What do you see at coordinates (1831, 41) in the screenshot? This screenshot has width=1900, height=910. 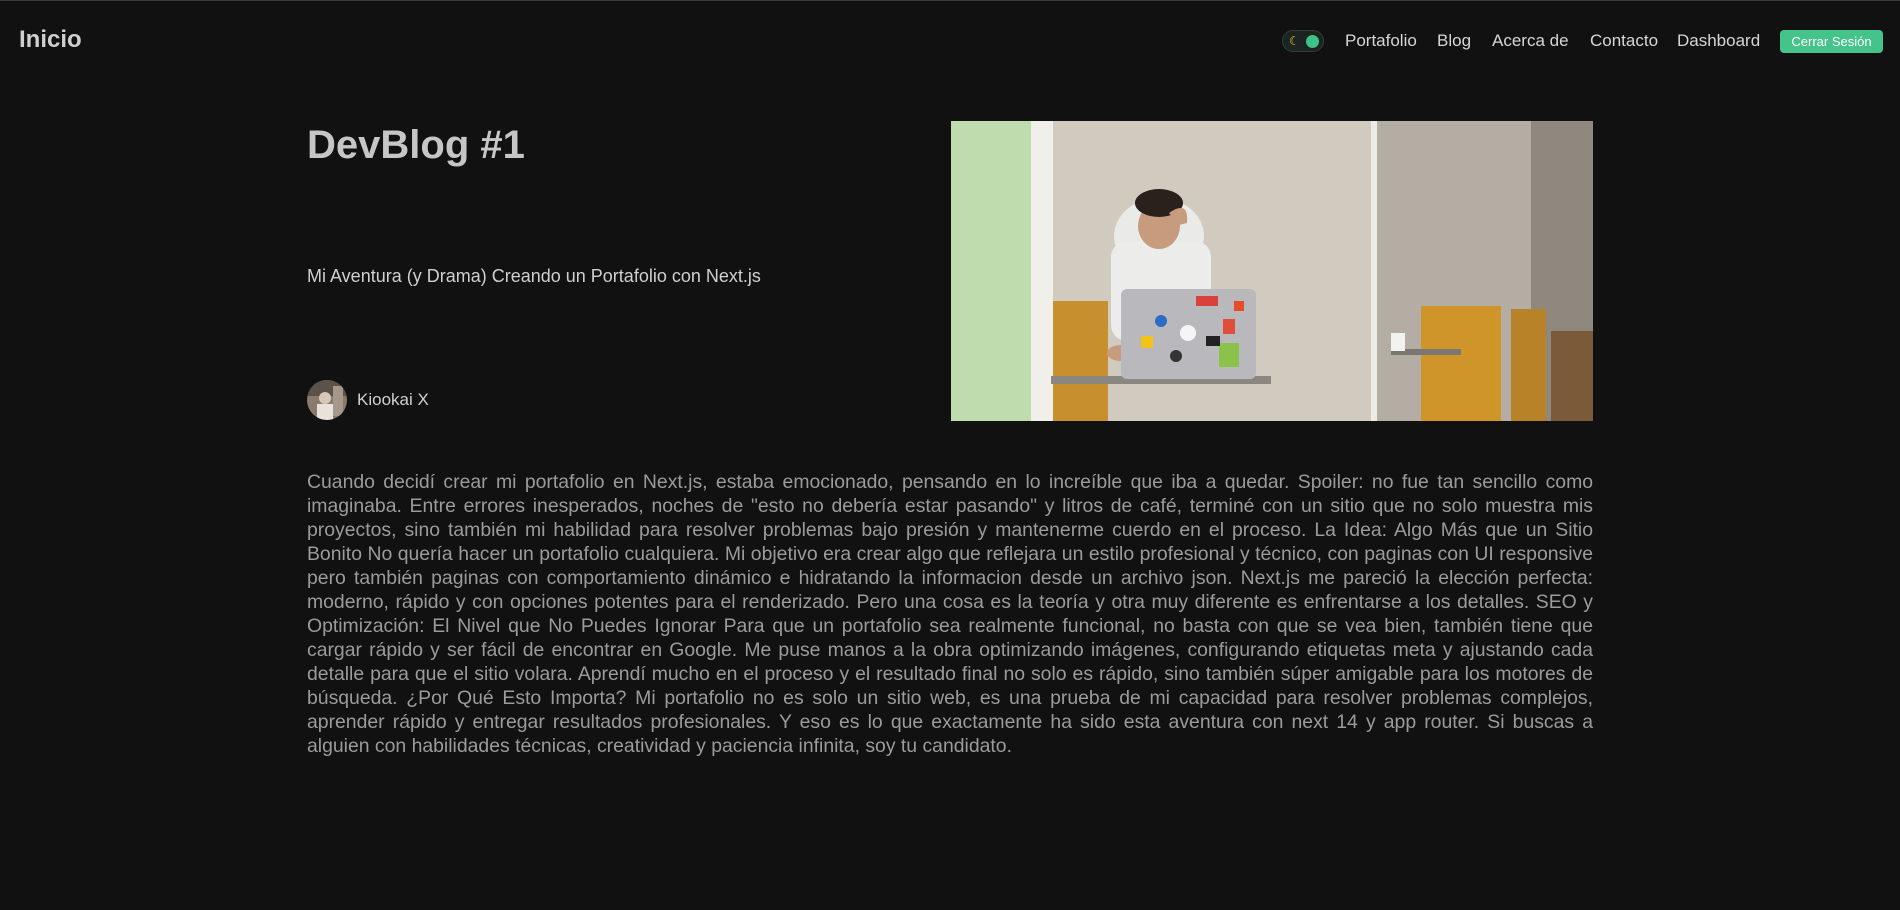 I see `logout-button: Cerrar Sesión` at bounding box center [1831, 41].